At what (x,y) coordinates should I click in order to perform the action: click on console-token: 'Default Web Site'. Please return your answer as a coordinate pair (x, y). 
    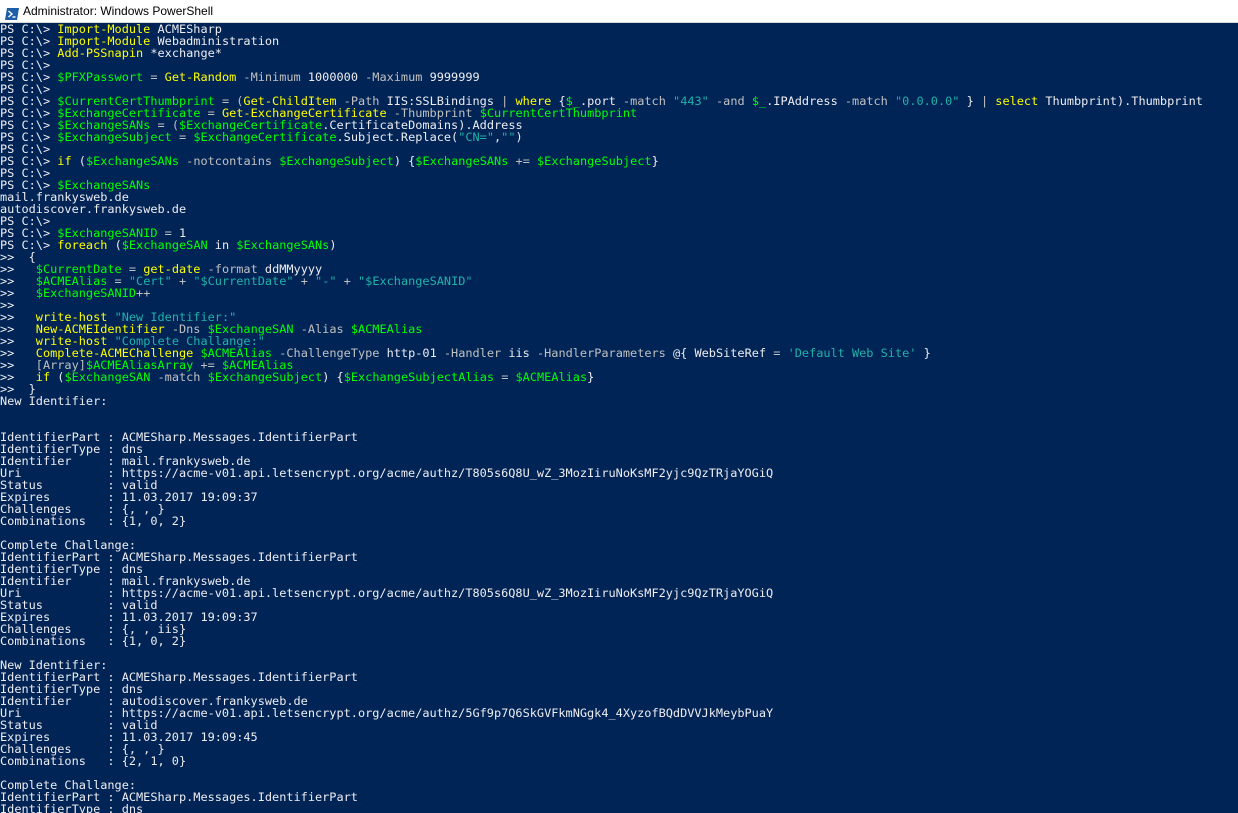
    Looking at the image, I should click on (852, 353).